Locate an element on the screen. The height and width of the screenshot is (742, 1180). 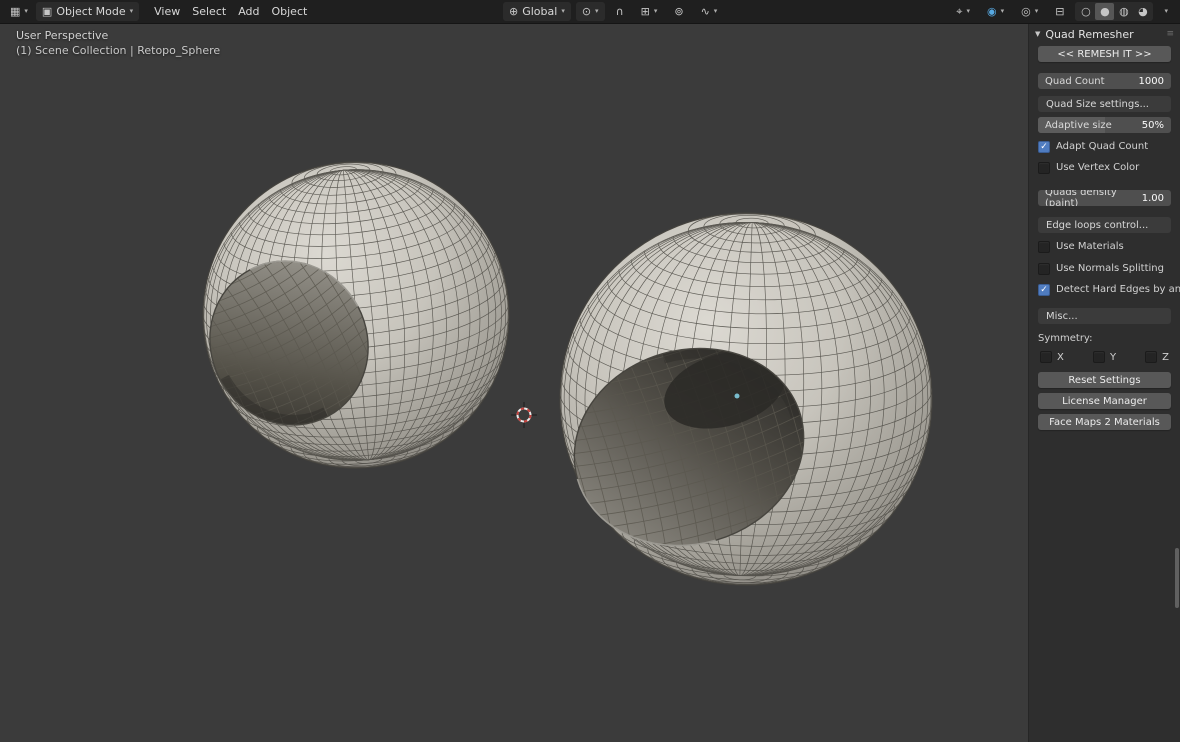
collapse-triangle-icon: ▼ is located at coordinates (1037, 34).